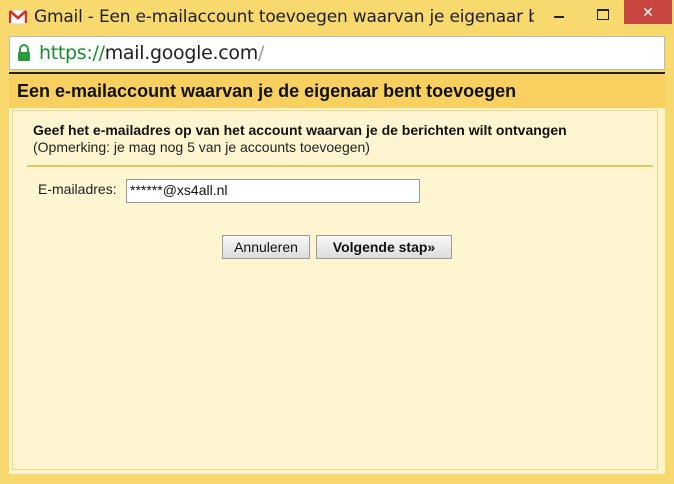 This screenshot has width=674, height=484. What do you see at coordinates (340, 166) in the screenshot?
I see `divider` at bounding box center [340, 166].